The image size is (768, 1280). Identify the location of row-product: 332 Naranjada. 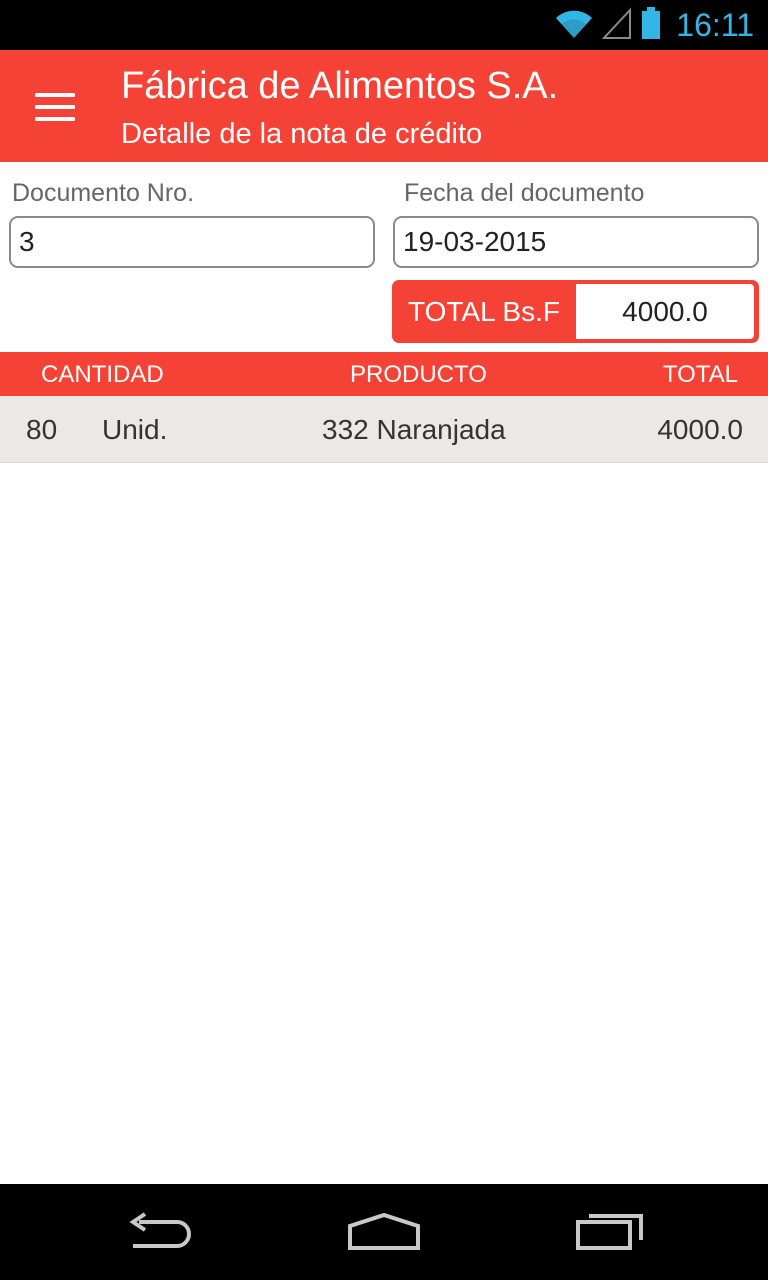
(414, 429).